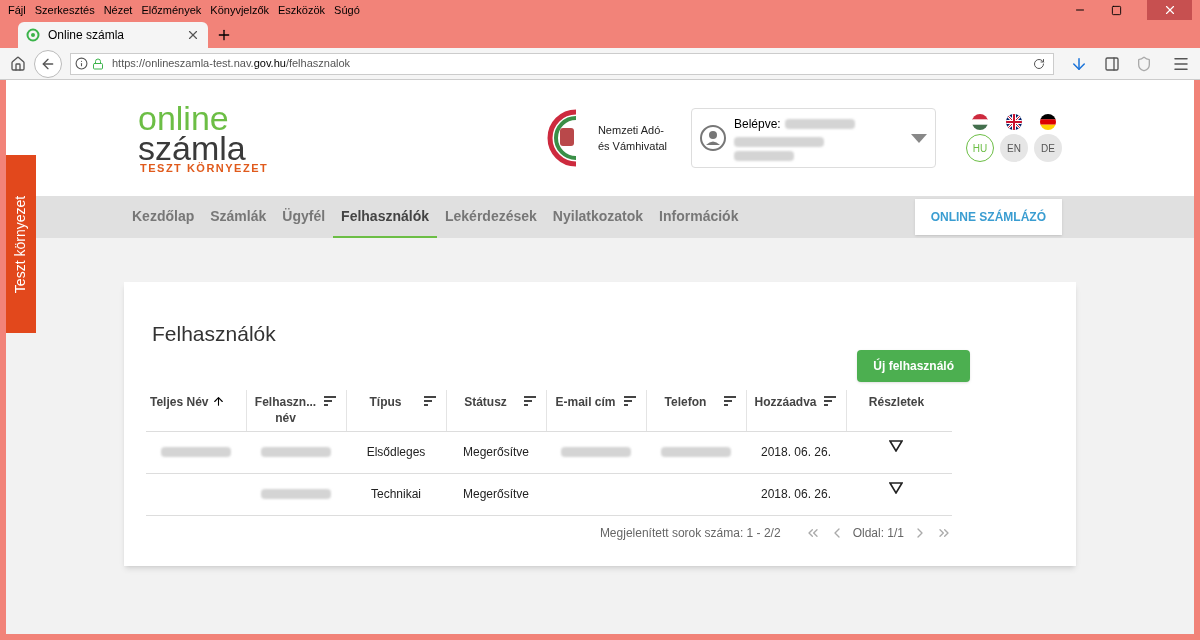 The height and width of the screenshot is (640, 1200). What do you see at coordinates (562, 63) in the screenshot?
I see `address-bar: https://onlineszamla-test.nav.gov.hu/felhasznalok` at bounding box center [562, 63].